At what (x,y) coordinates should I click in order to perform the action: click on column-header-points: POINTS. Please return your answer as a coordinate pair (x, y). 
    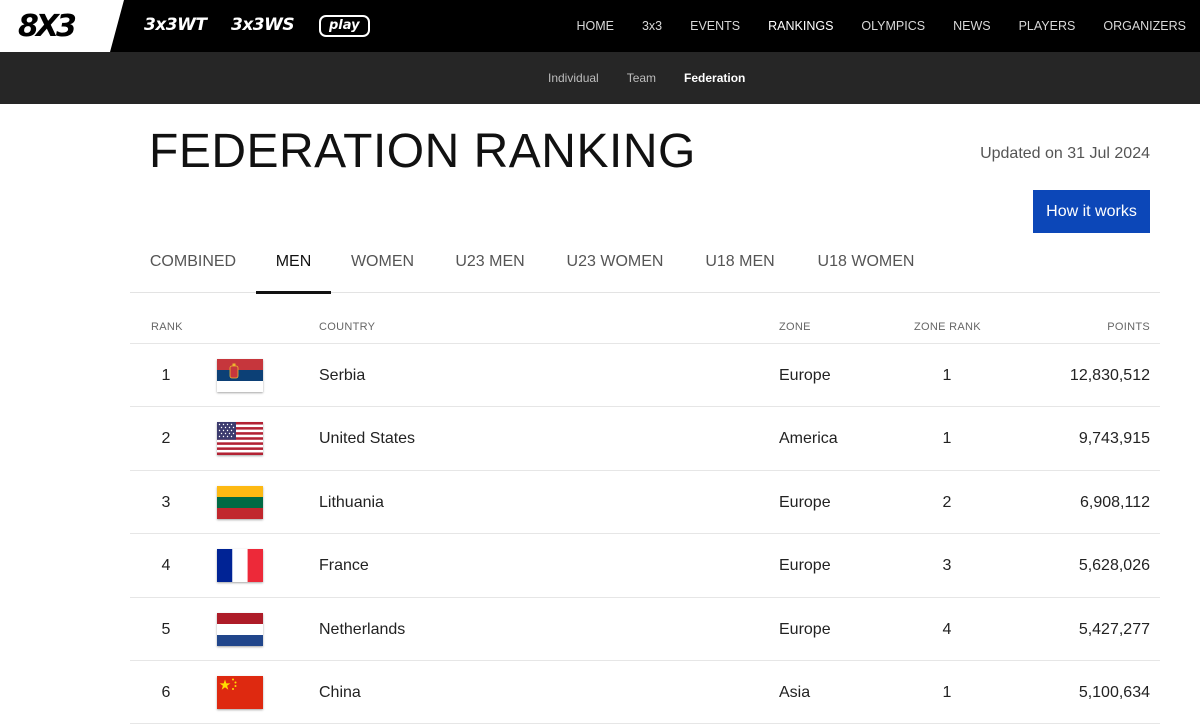
    Looking at the image, I should click on (1128, 327).